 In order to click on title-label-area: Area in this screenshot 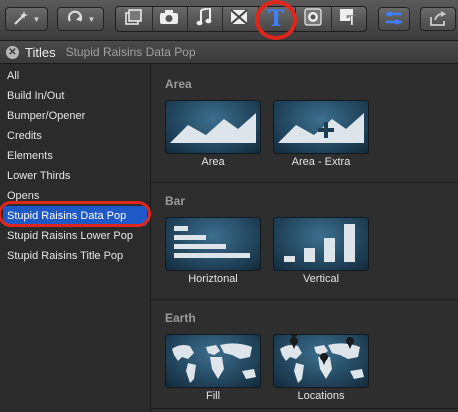, I will do `click(213, 162)`.